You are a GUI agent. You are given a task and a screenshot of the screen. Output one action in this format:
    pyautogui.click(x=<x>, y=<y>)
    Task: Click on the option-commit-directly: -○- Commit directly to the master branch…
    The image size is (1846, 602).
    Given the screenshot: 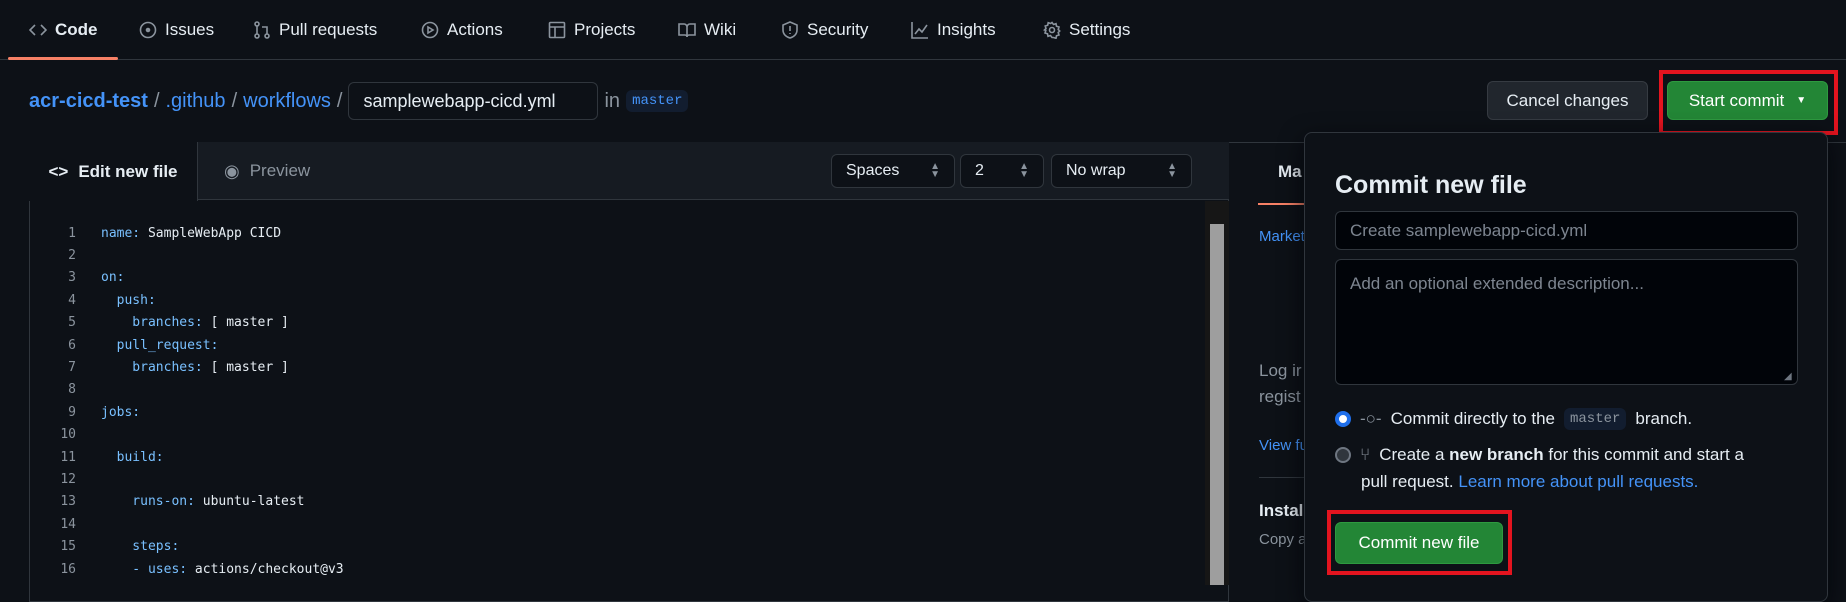 What is the action you would take?
    pyautogui.click(x=1513, y=419)
    